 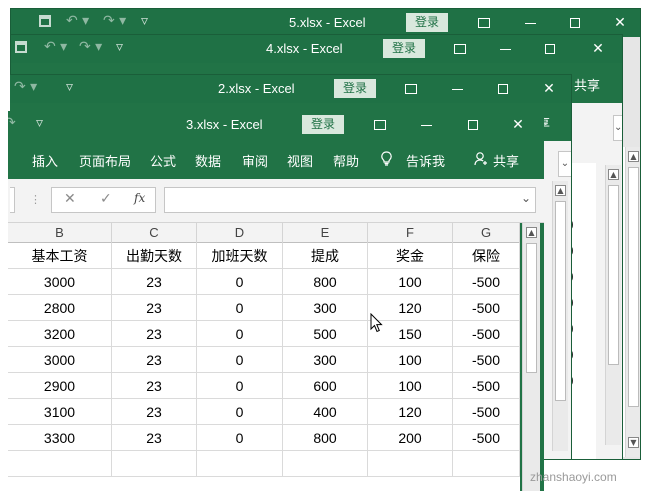 What do you see at coordinates (325, 334) in the screenshot?
I see `table-cell: 500` at bounding box center [325, 334].